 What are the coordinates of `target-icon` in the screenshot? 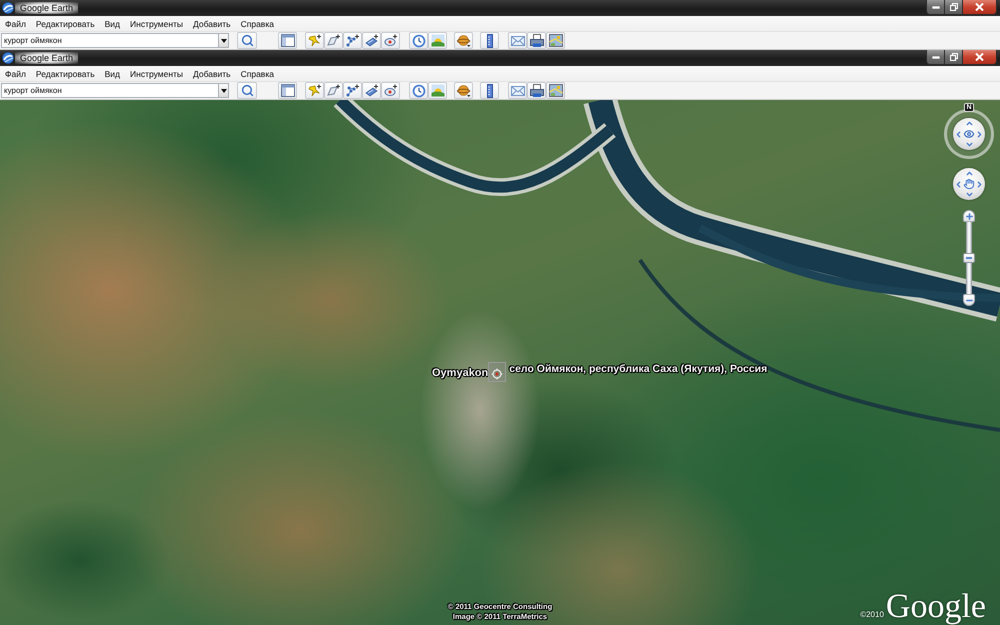 It's located at (497, 372).